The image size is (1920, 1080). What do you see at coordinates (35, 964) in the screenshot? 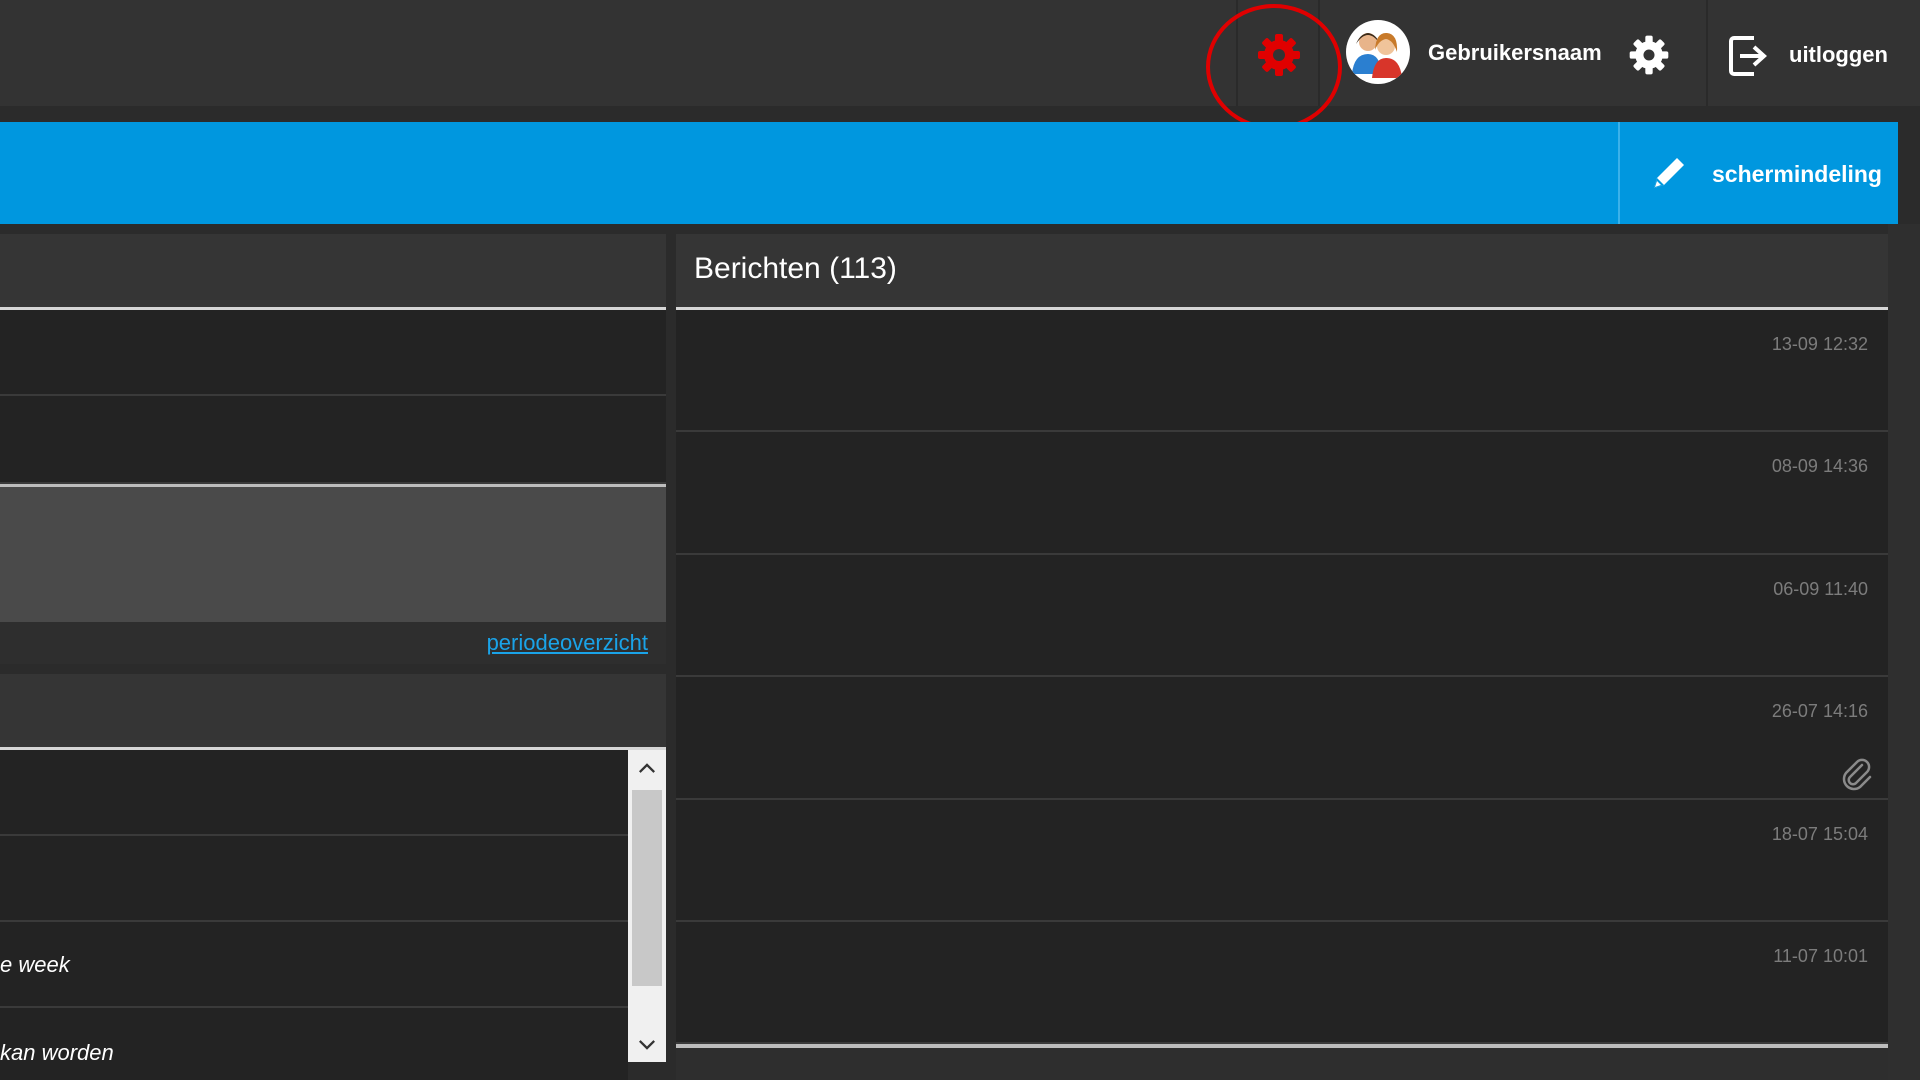
I see `list-item-text: e week` at bounding box center [35, 964].